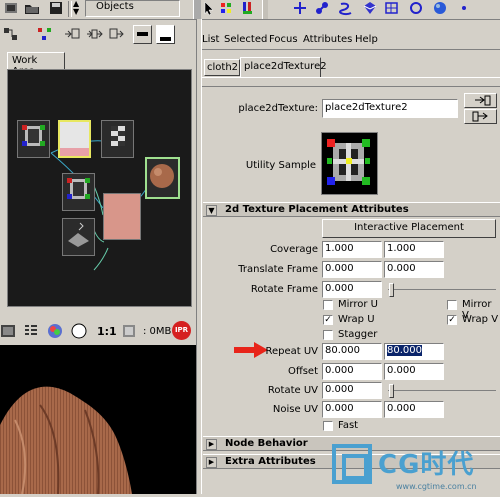  What do you see at coordinates (283, 40) in the screenshot?
I see `menu-focus: Focus` at bounding box center [283, 40].